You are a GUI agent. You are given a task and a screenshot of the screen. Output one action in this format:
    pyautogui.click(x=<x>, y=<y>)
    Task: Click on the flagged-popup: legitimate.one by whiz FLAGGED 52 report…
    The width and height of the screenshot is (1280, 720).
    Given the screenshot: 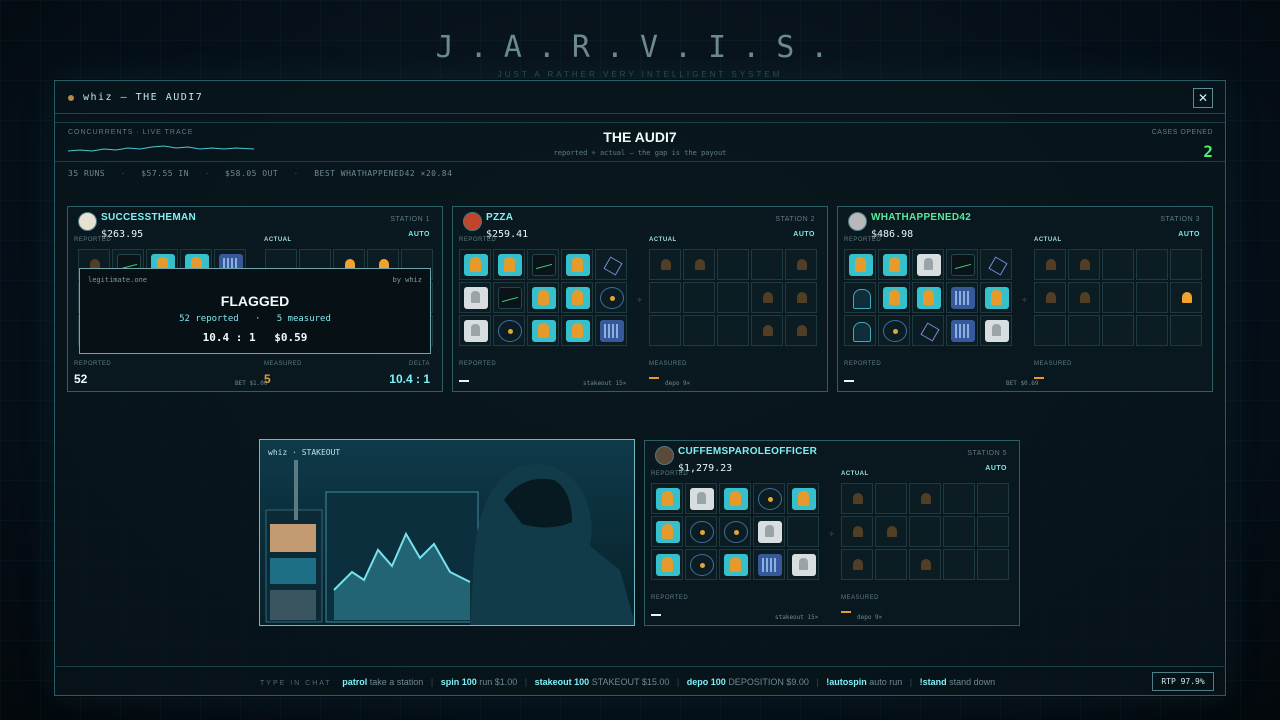 What is the action you would take?
    pyautogui.click(x=255, y=311)
    